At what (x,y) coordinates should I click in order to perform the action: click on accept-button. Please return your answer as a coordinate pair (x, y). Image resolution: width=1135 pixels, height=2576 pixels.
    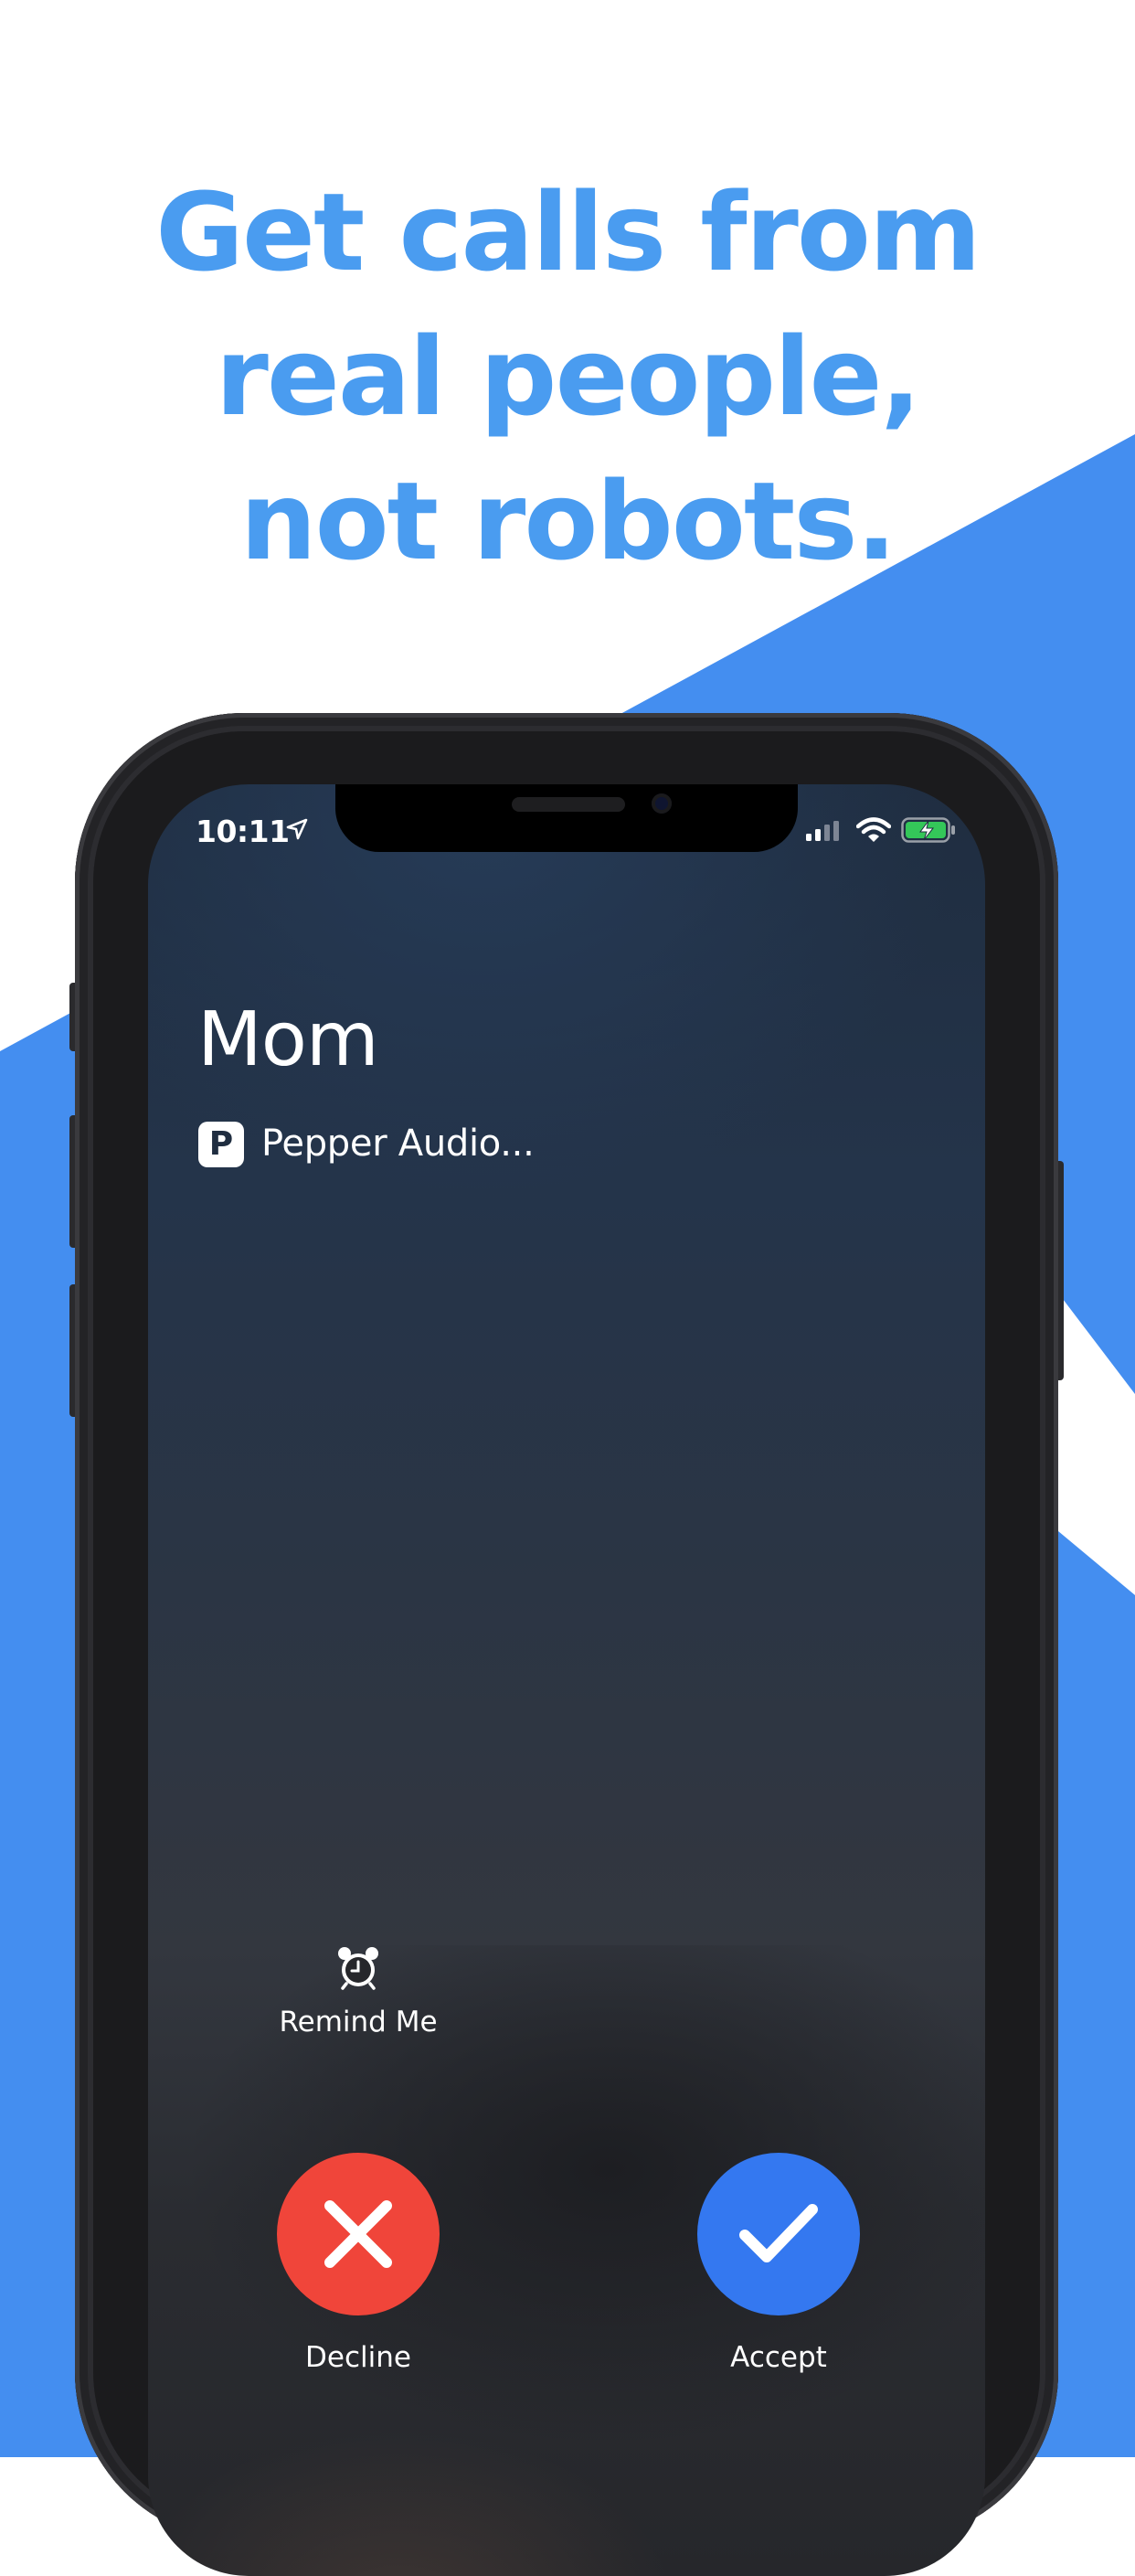
    Looking at the image, I should click on (778, 2234).